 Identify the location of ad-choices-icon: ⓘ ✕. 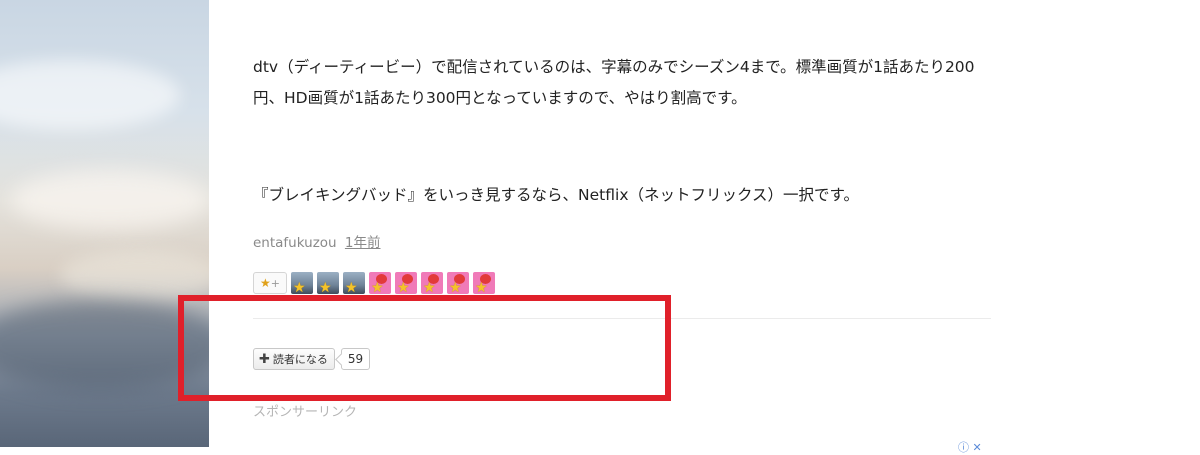
(970, 447).